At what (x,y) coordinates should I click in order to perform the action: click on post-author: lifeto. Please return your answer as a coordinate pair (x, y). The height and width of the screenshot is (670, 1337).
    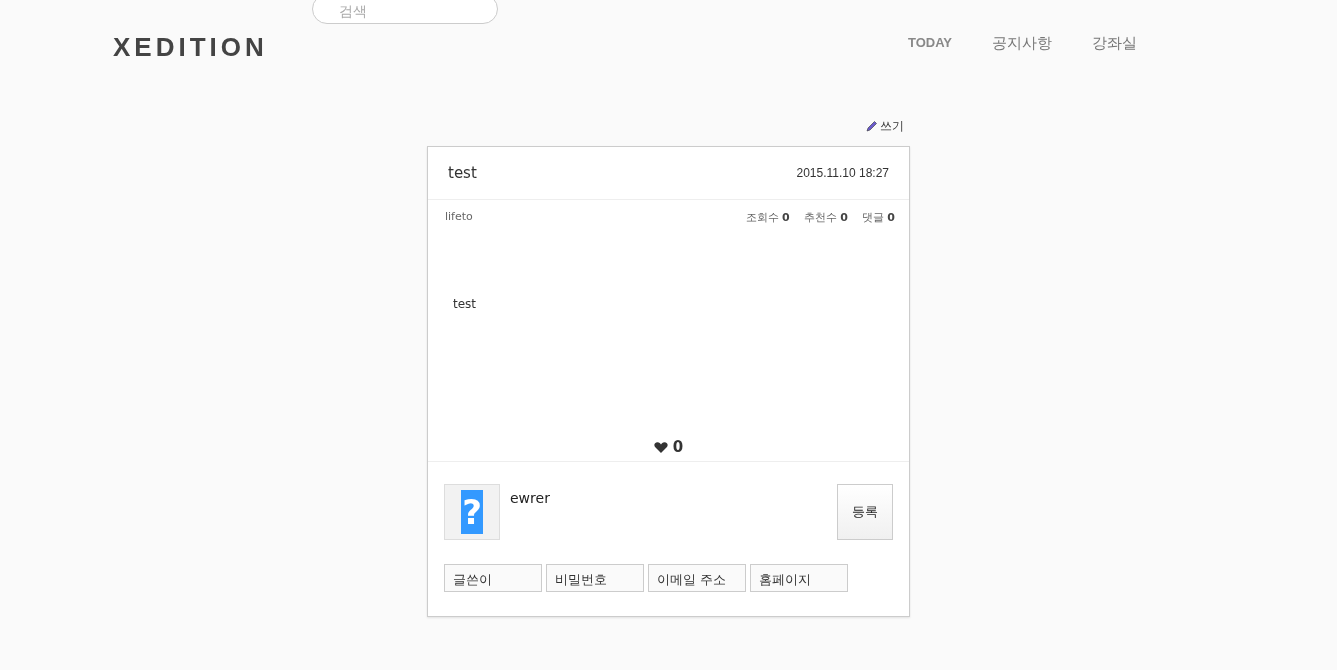
    Looking at the image, I should click on (459, 217).